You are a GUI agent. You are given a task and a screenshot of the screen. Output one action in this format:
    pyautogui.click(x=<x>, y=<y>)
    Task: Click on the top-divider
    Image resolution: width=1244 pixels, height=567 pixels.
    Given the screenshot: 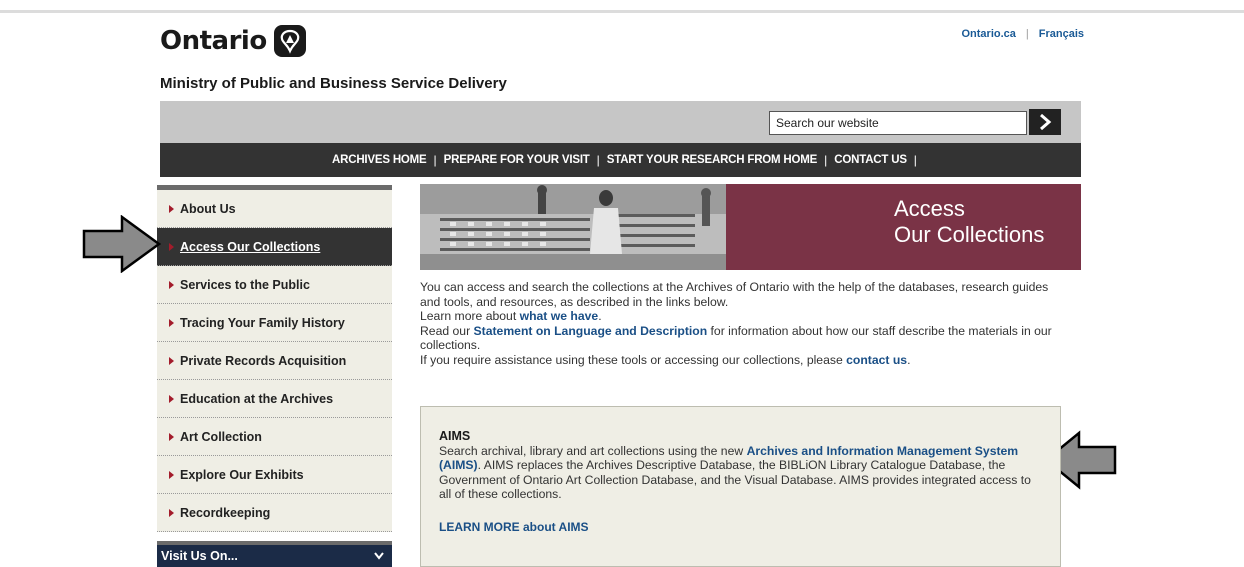 What is the action you would take?
    pyautogui.click(x=622, y=11)
    